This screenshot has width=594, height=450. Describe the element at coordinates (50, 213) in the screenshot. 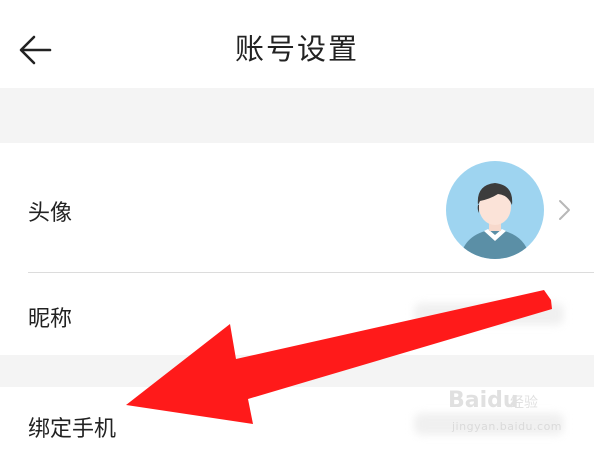

I see `avatar-label: 头像` at that location.